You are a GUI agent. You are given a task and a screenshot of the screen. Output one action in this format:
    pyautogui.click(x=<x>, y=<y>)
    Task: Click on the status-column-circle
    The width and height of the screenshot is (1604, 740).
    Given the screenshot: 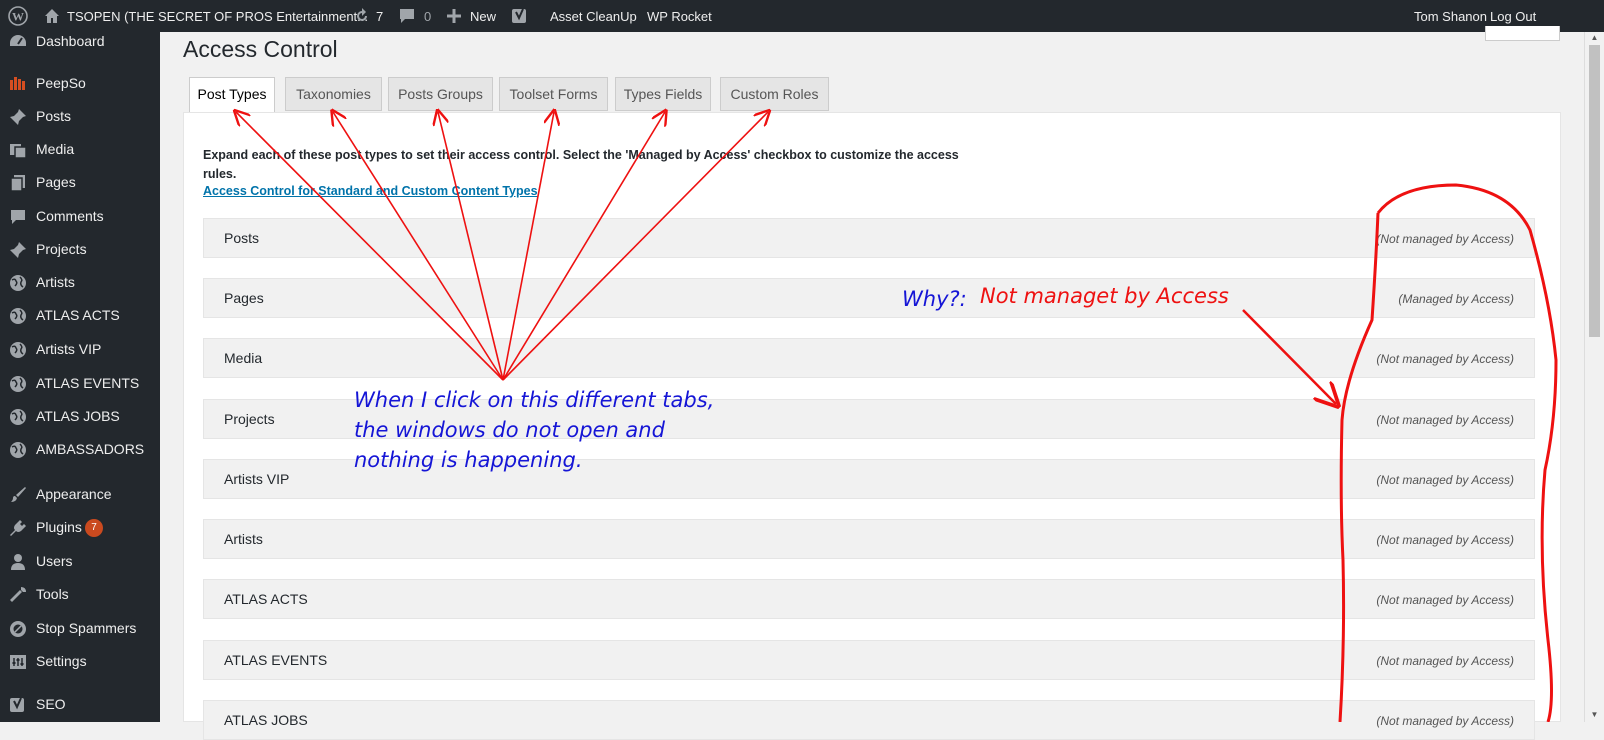 What is the action you would take?
    pyautogui.click(x=1448, y=452)
    